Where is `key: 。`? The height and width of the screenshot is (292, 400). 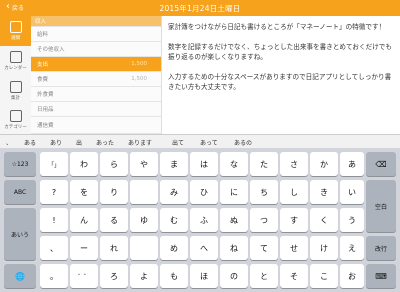
key: 。 is located at coordinates (54, 276).